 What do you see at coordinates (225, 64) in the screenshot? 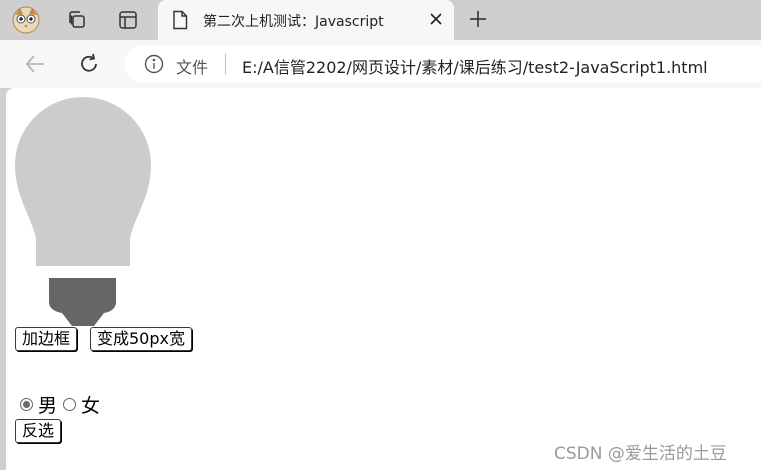
I see `address-separator` at bounding box center [225, 64].